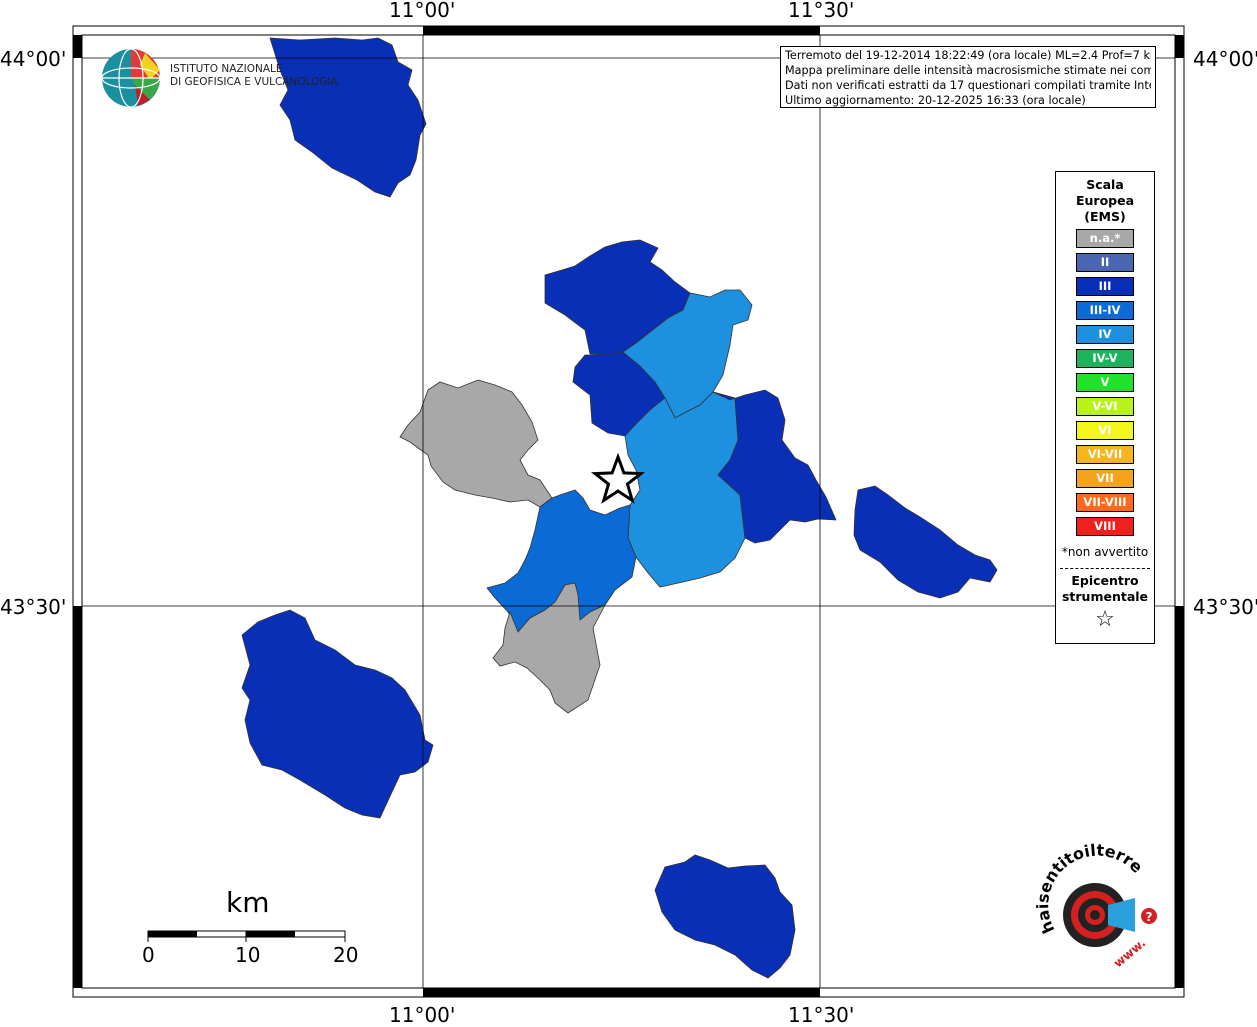 Image resolution: width=1257 pixels, height=1027 pixels. What do you see at coordinates (1105, 619) in the screenshot?
I see `legend-star-icon: ☆` at bounding box center [1105, 619].